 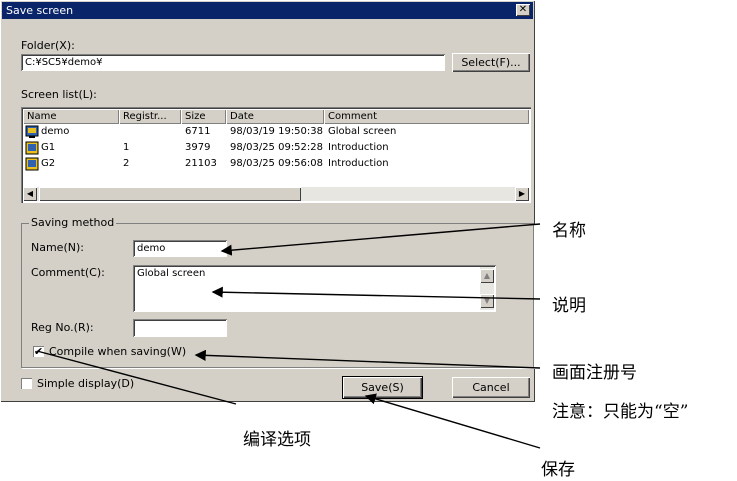 I want to click on annotation-comment: 说明, so click(x=569, y=306).